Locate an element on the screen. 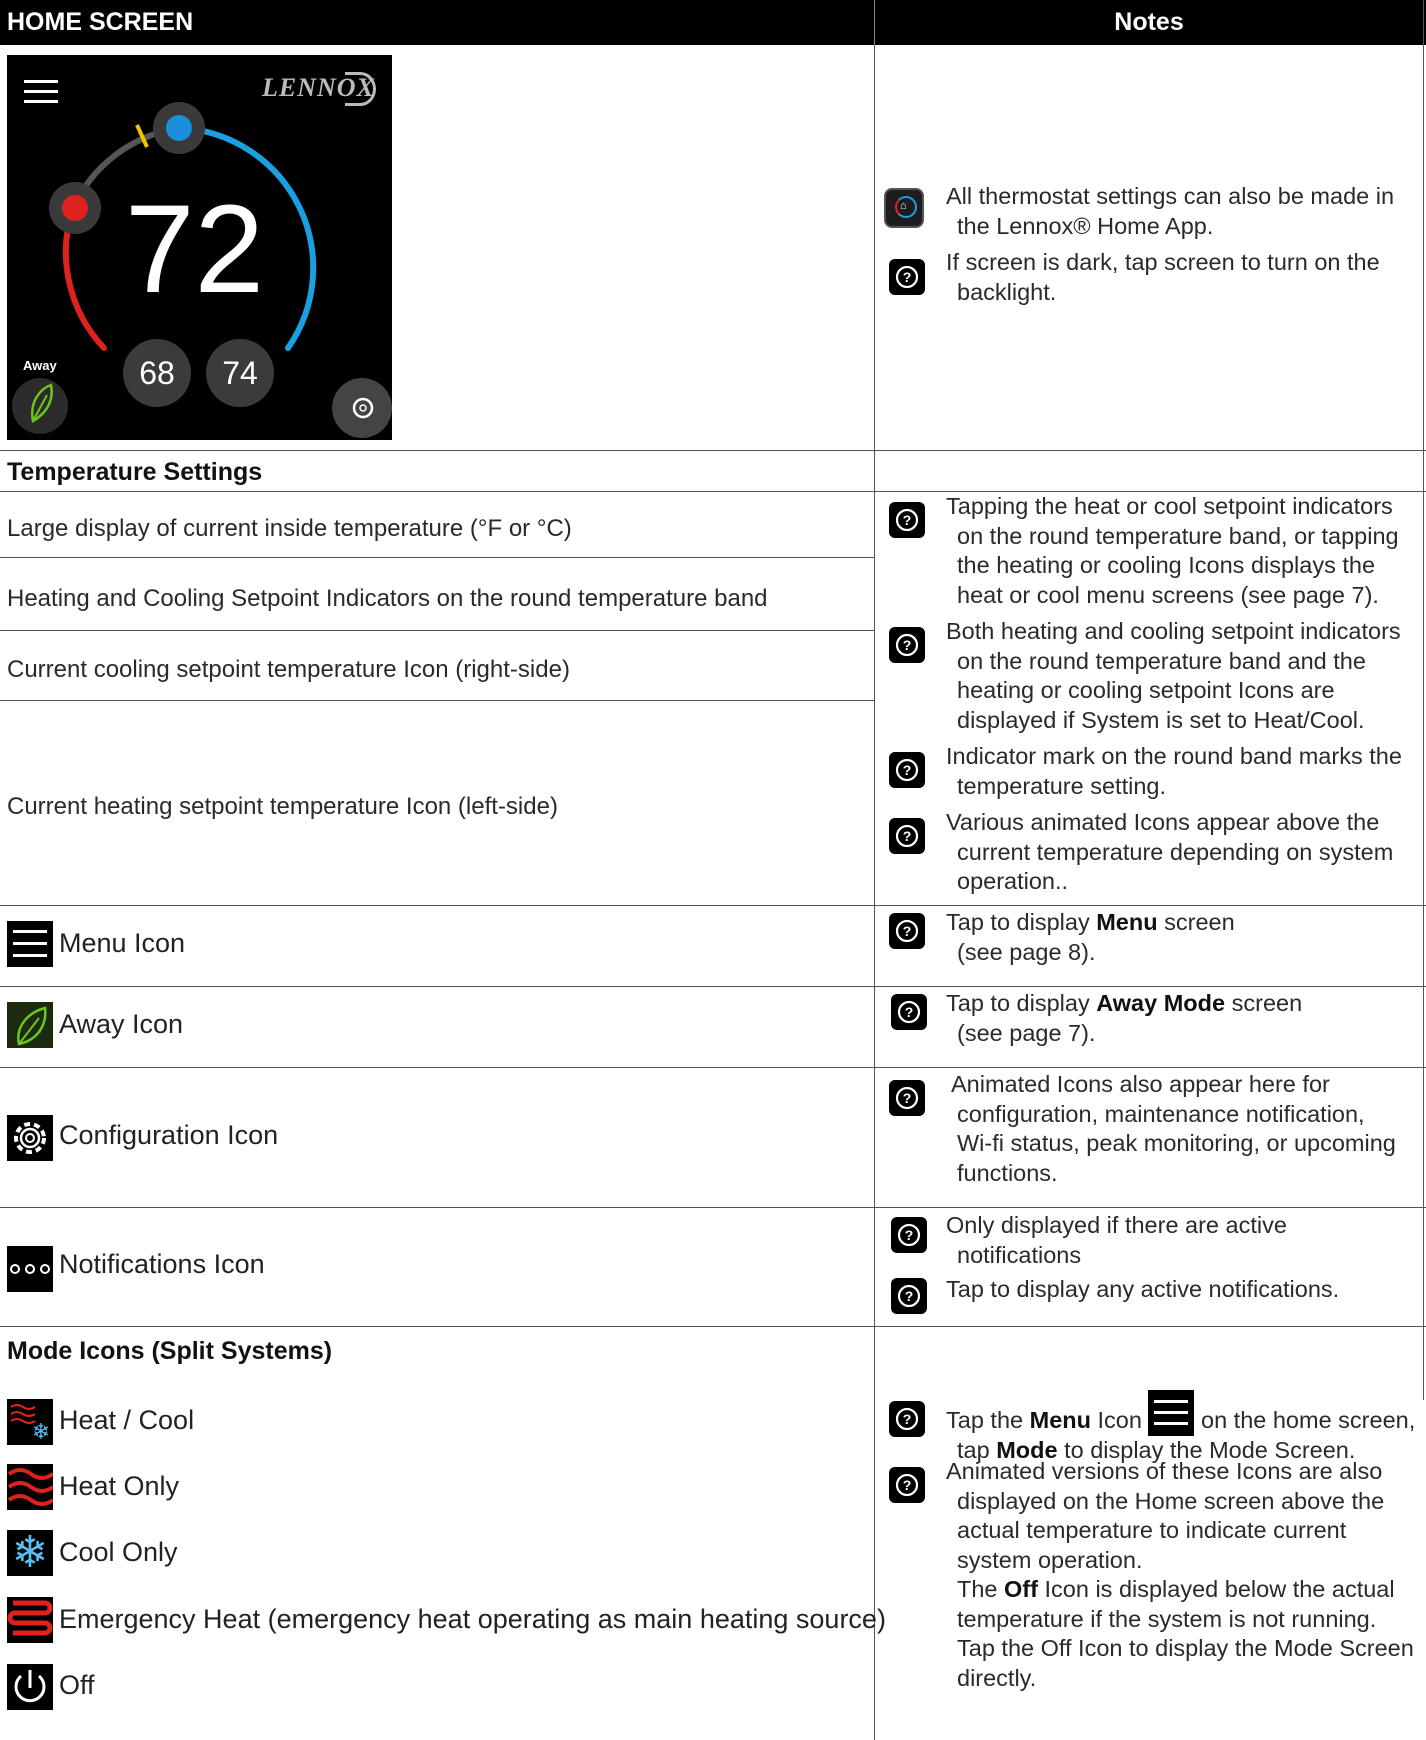 This screenshot has width=1426, height=1740. notif-note-2: Tap to display any active notifications. is located at coordinates (1143, 1289).